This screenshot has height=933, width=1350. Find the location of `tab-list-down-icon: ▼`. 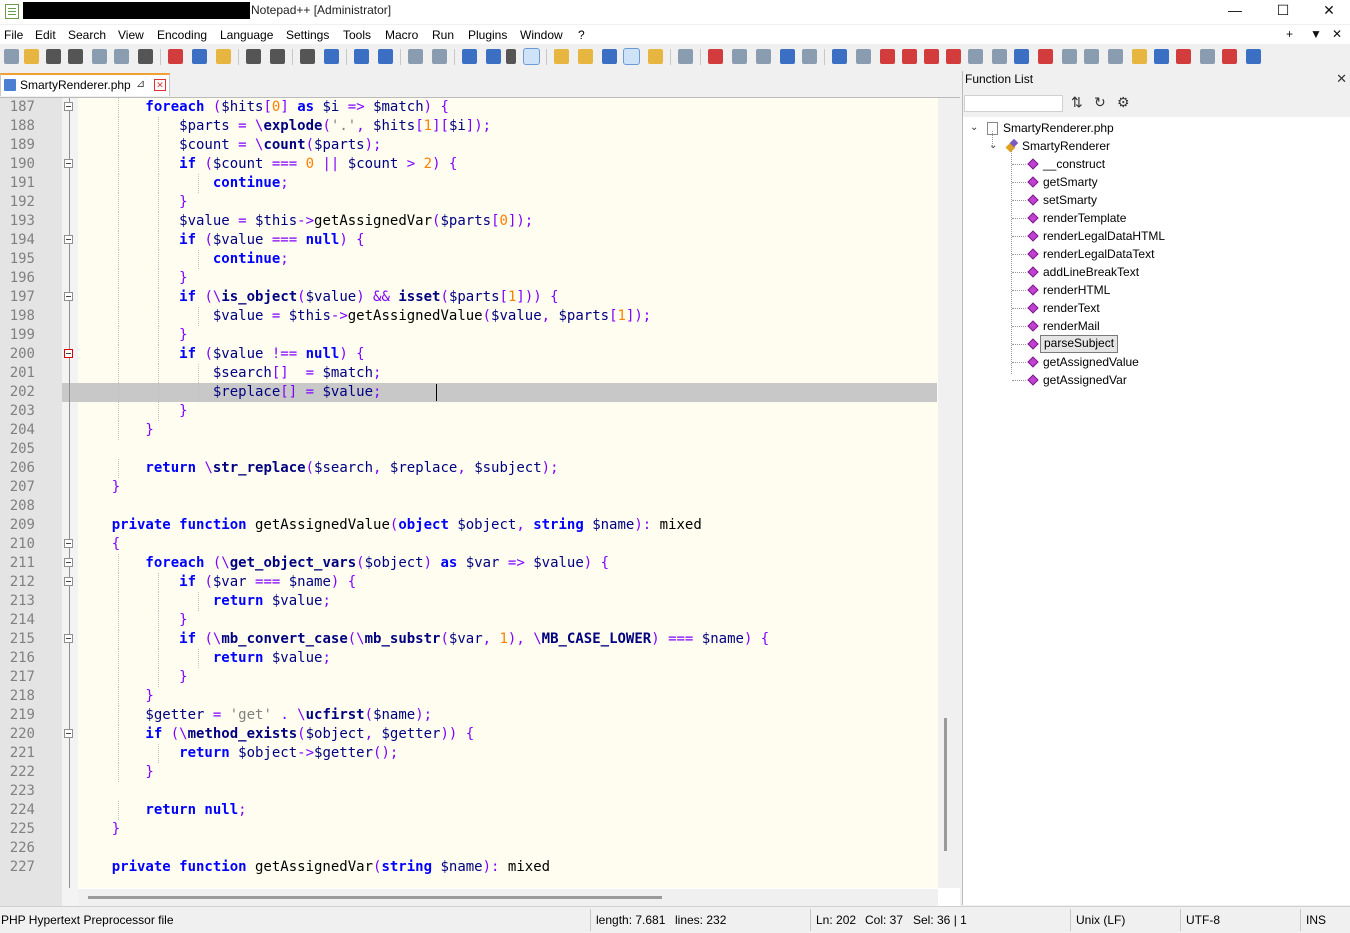

tab-list-down-icon: ▼ is located at coordinates (1316, 34).